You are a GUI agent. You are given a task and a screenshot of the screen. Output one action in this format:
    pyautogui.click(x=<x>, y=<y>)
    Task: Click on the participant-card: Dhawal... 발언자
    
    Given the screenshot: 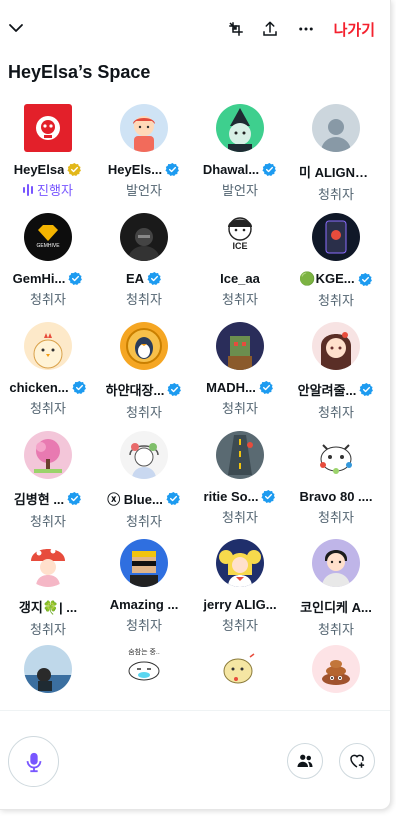 What is the action you would take?
    pyautogui.click(x=240, y=158)
    